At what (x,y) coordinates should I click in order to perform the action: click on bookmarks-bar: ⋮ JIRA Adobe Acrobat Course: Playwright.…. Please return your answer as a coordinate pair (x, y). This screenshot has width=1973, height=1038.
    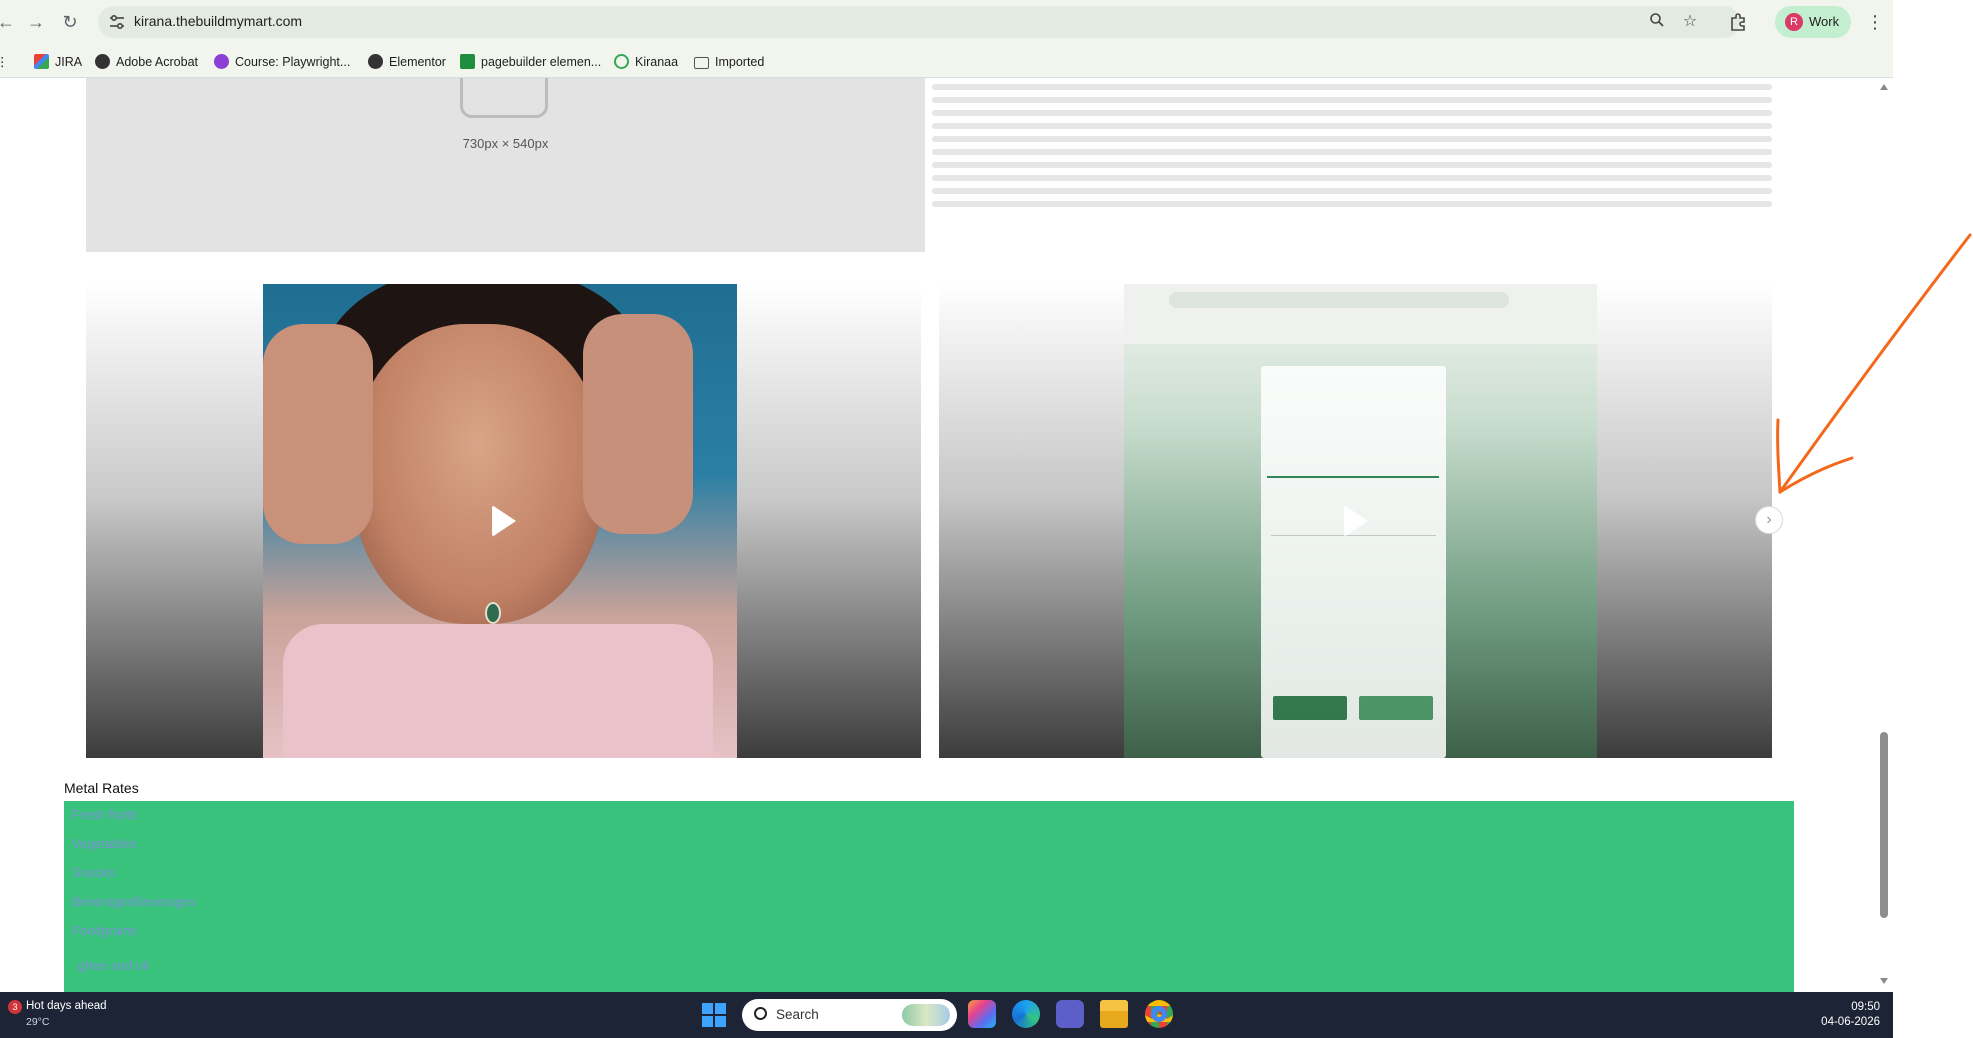
    Looking at the image, I should click on (946, 61).